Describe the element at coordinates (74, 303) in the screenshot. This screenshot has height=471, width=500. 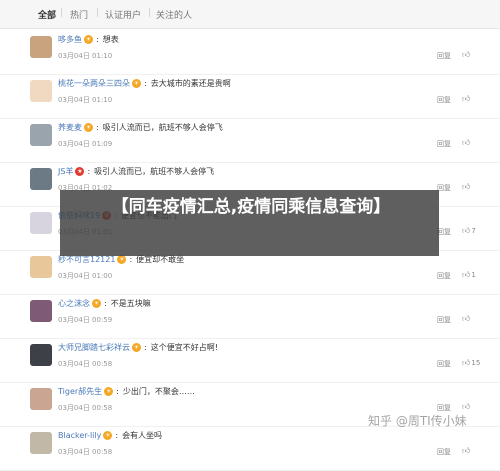
I see `username-link: 心之沫念` at that location.